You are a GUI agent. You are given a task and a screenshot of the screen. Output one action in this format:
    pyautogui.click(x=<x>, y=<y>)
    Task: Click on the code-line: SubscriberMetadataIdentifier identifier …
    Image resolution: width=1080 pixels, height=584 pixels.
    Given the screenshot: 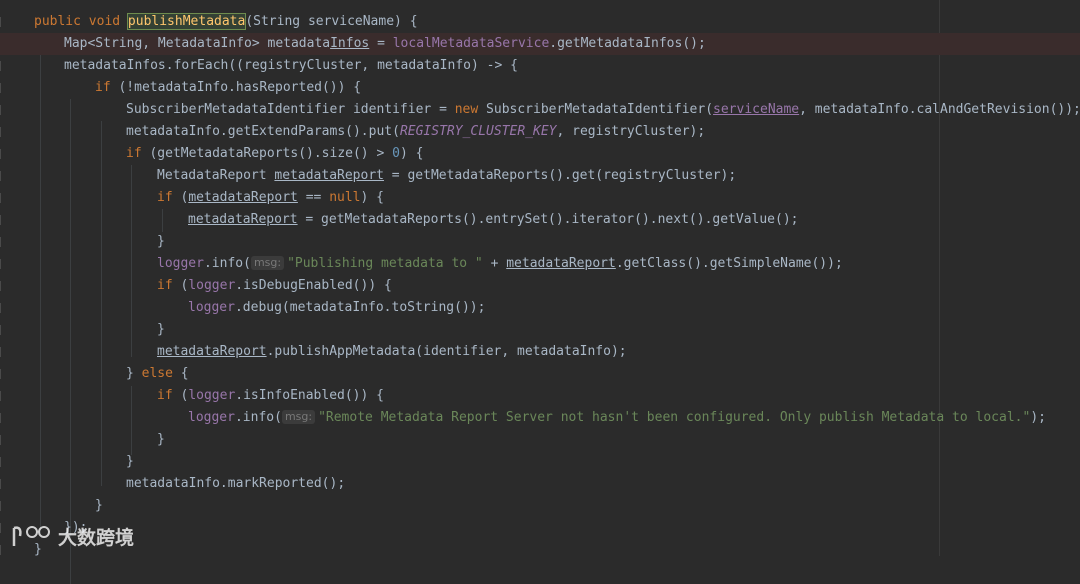 What is the action you would take?
    pyautogui.click(x=540, y=110)
    